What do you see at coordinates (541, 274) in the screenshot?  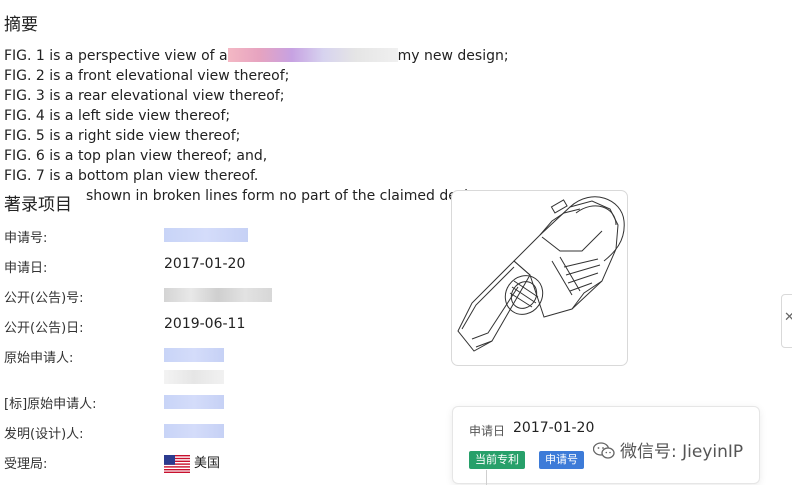 I see `handheld-vacuum-drawing` at bounding box center [541, 274].